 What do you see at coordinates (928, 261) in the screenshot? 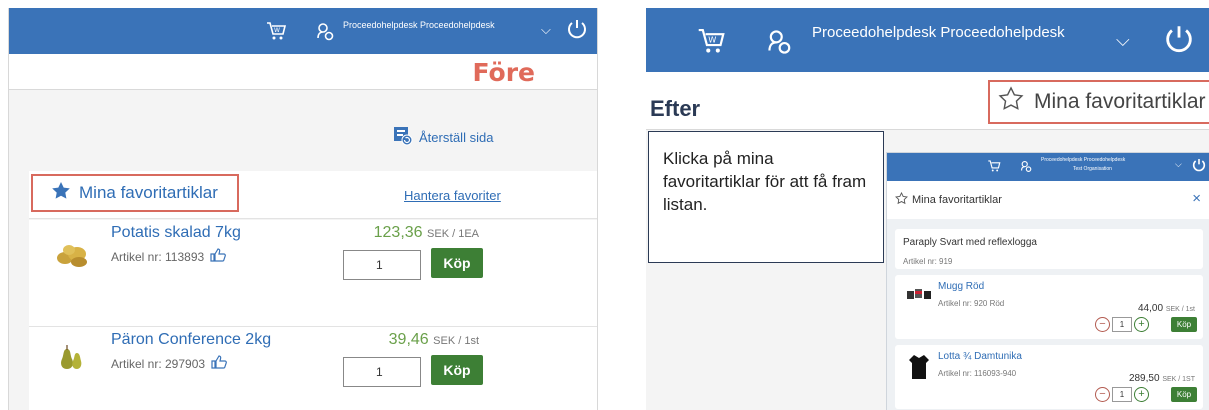
I see `item-article-number: Artikel nr: 919` at bounding box center [928, 261].